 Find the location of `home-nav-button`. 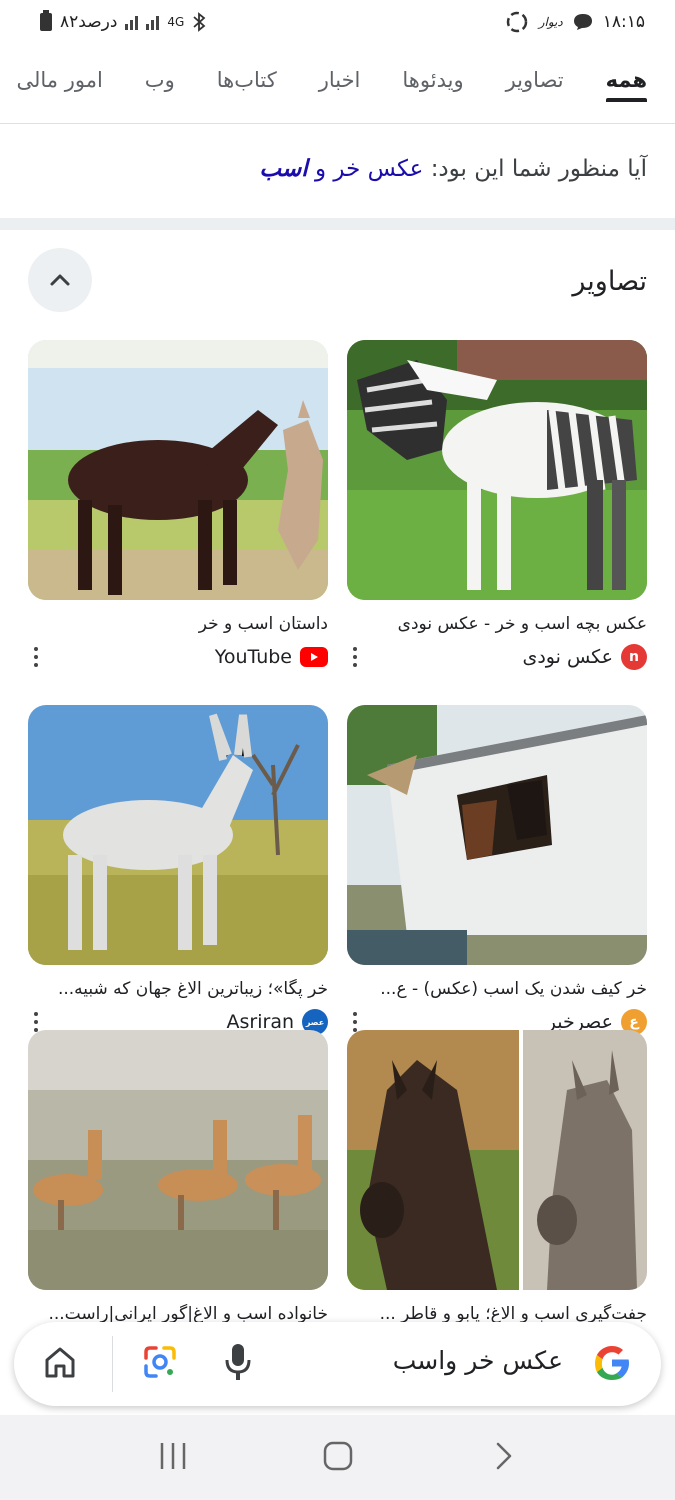

home-nav-button is located at coordinates (338, 1458).